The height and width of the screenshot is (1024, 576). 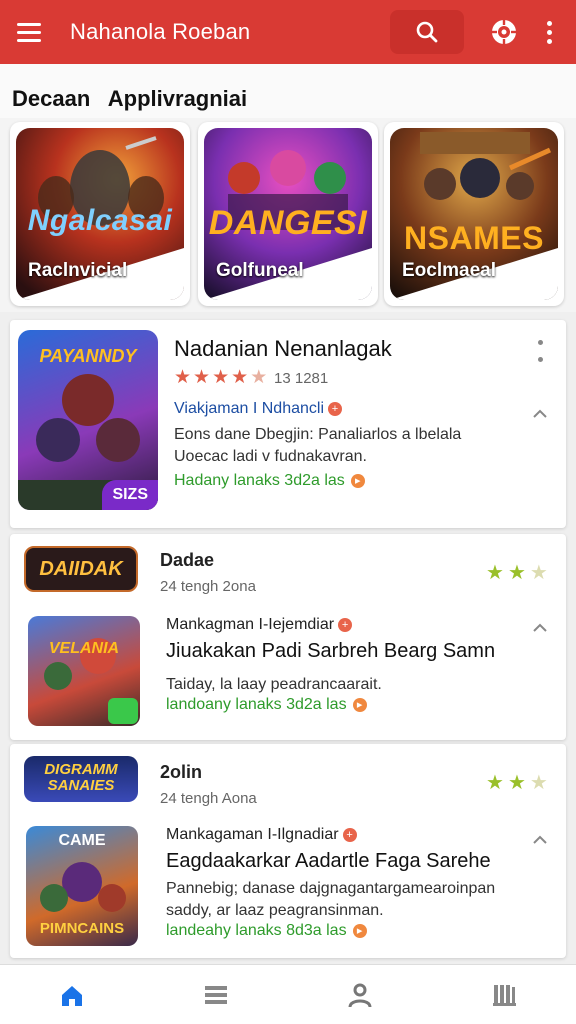 What do you see at coordinates (130, 98) in the screenshot?
I see `section-title: Decaan Applivragniai` at bounding box center [130, 98].